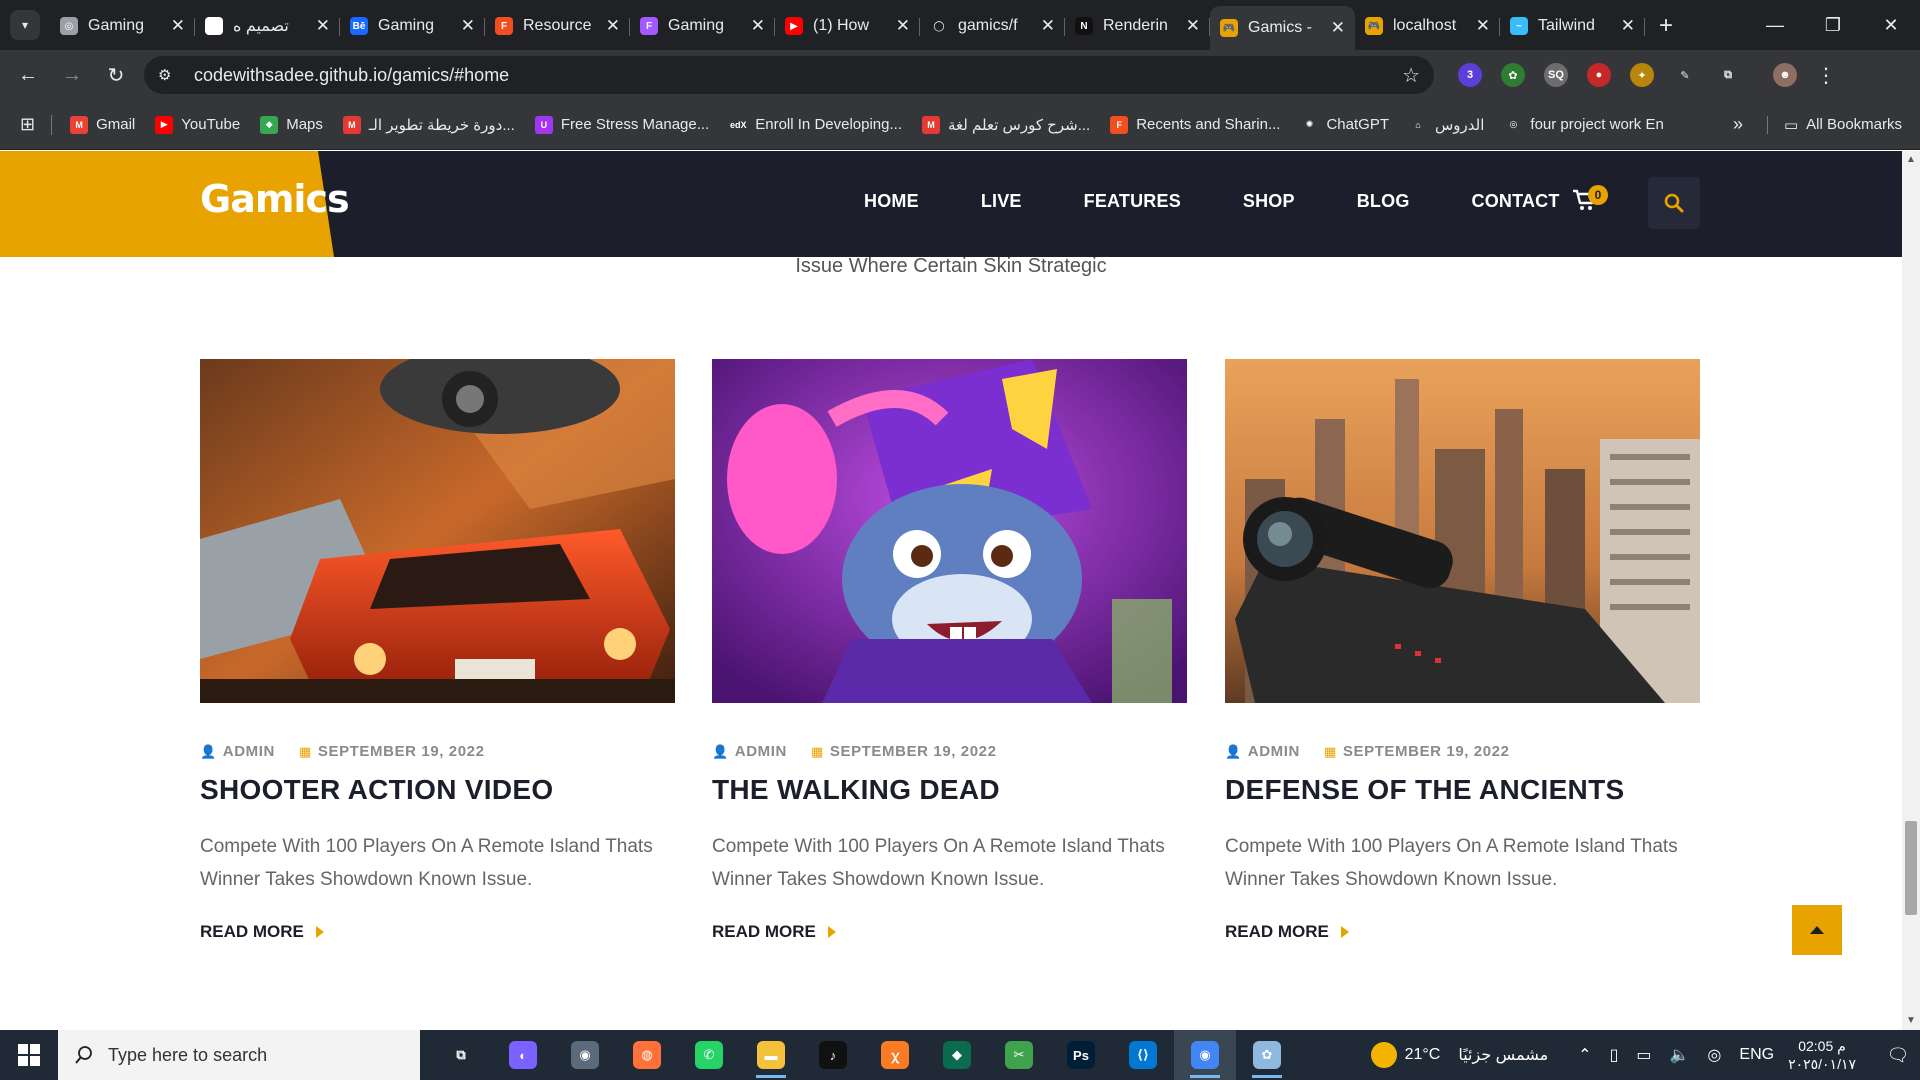 This screenshot has height=1080, width=1920. Describe the element at coordinates (1674, 203) in the screenshot. I see `search-button` at that location.